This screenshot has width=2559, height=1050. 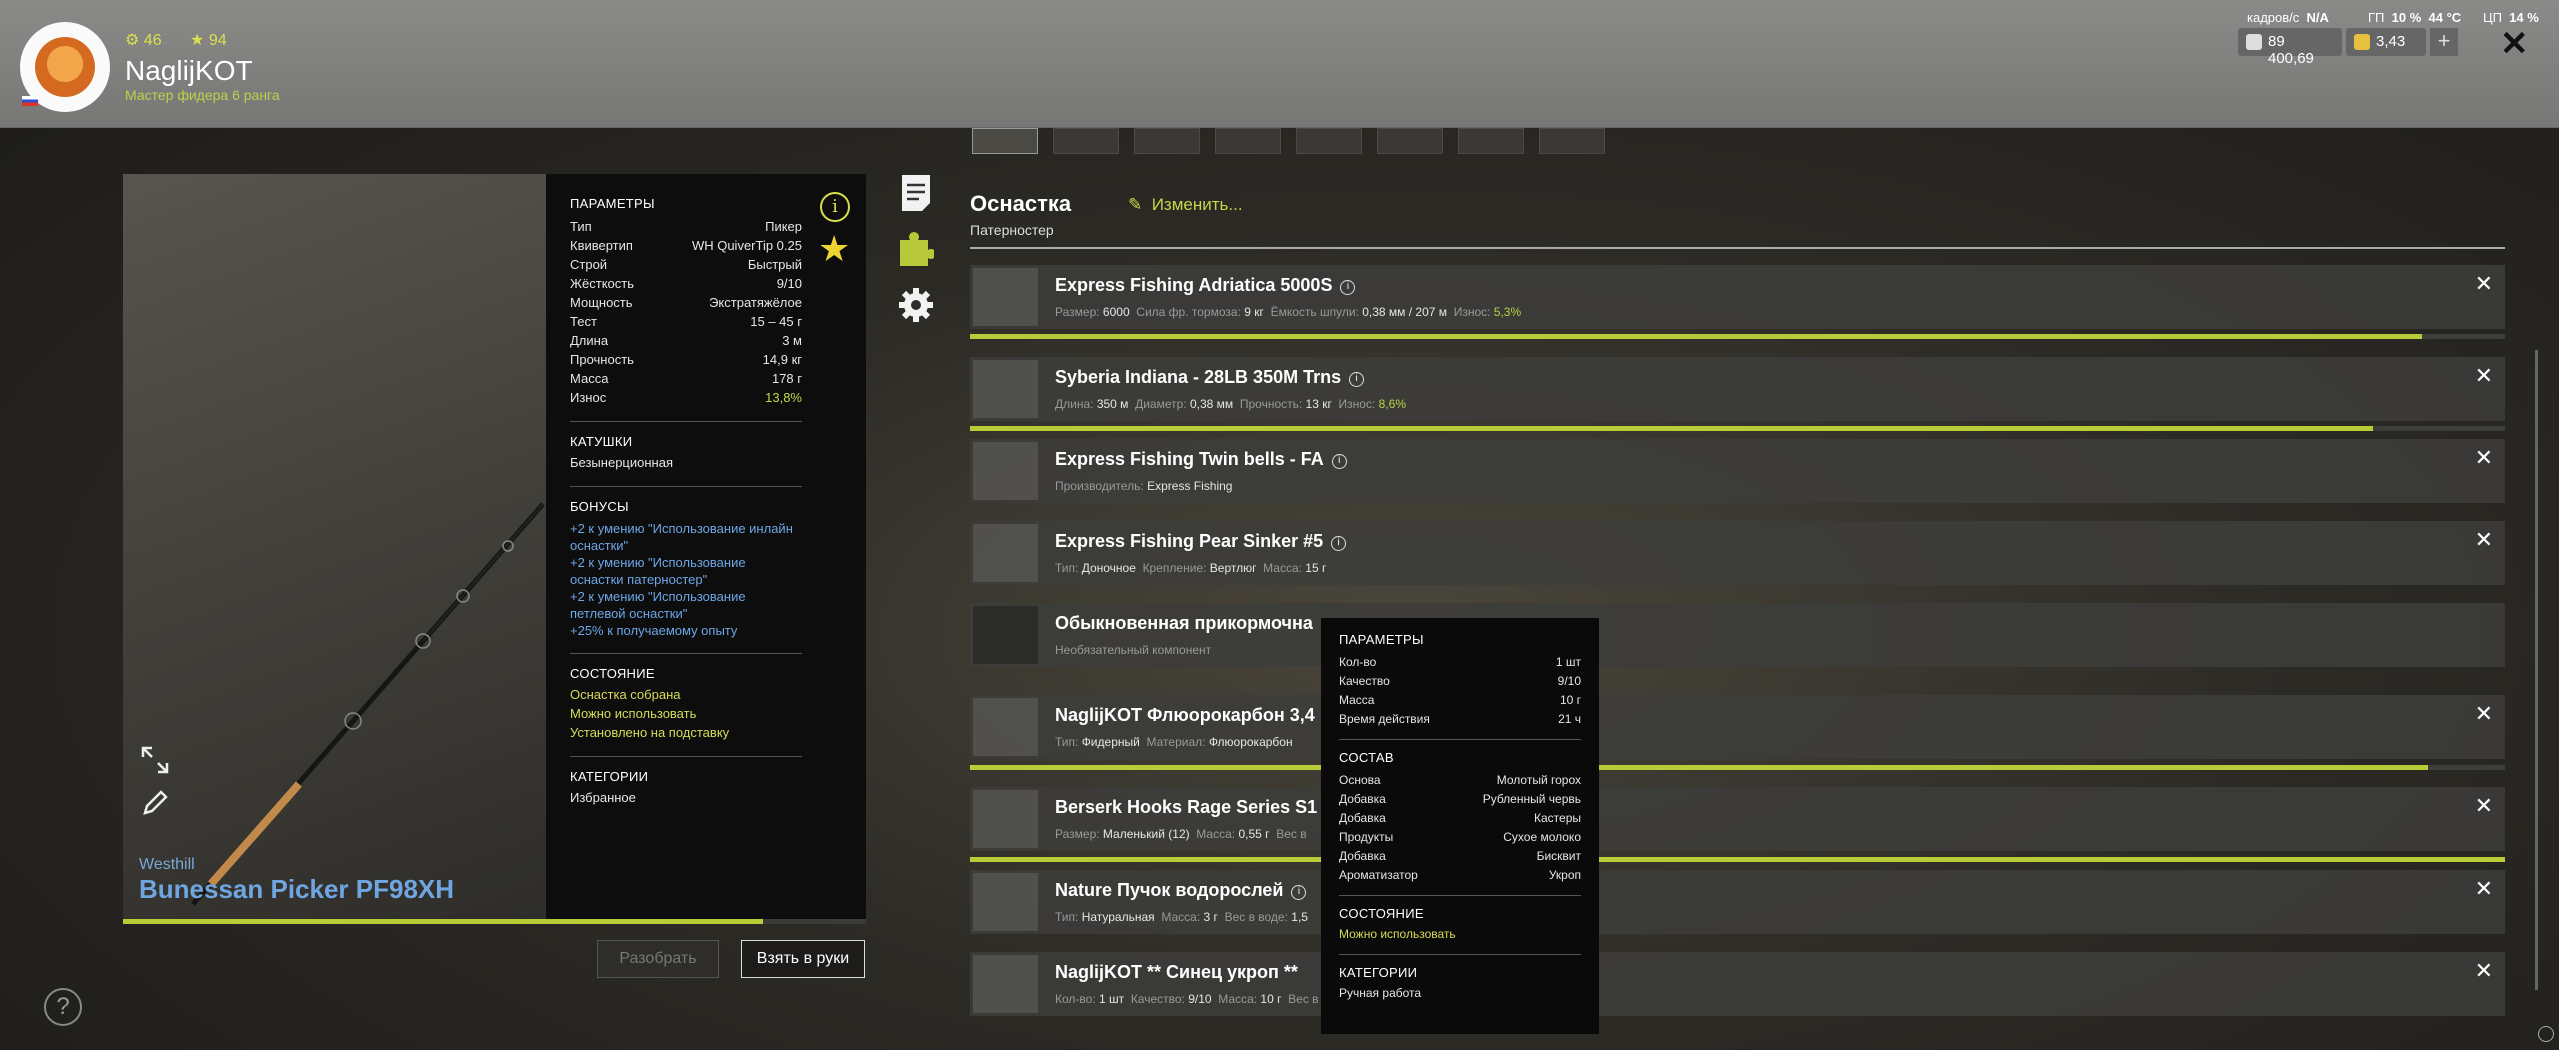 What do you see at coordinates (916, 305) in the screenshot?
I see `gear-icon` at bounding box center [916, 305].